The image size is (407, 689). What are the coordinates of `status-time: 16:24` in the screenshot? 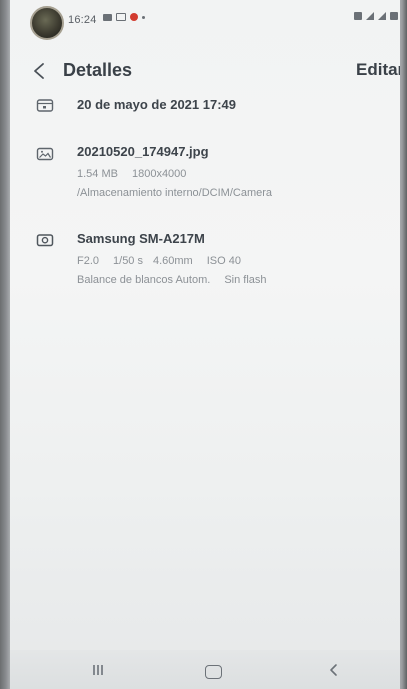 It's located at (82, 20).